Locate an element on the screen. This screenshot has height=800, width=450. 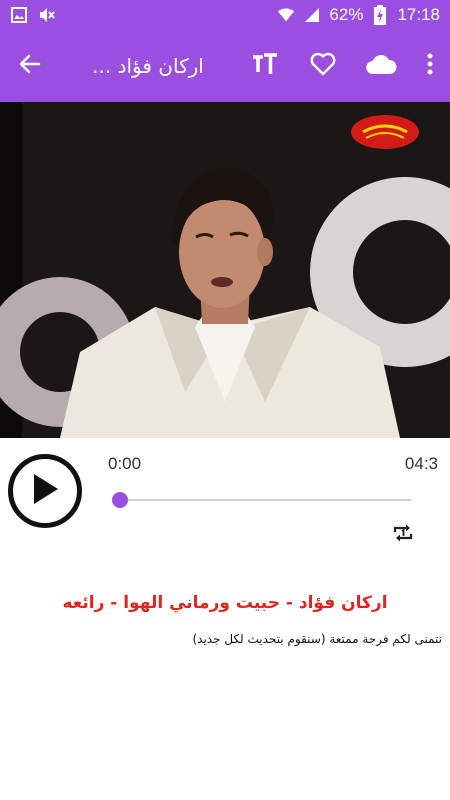
back-arrow-icon is located at coordinates (30, 66).